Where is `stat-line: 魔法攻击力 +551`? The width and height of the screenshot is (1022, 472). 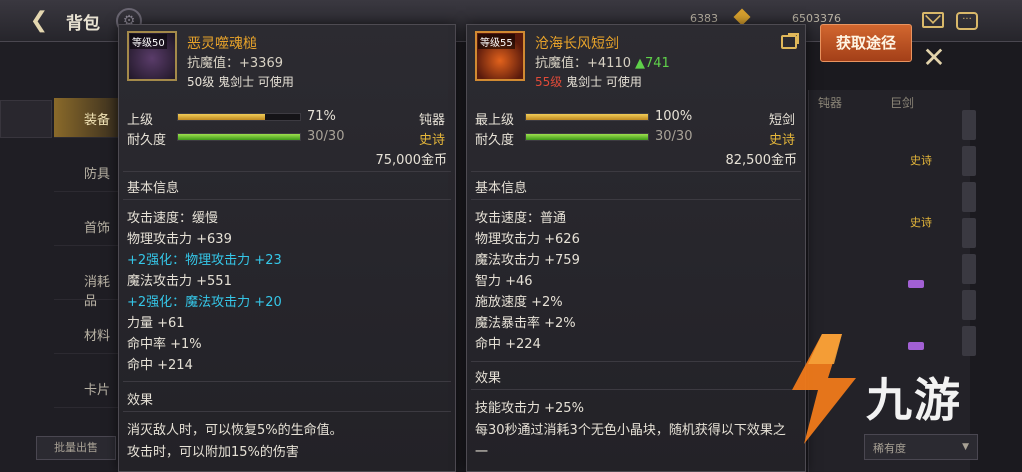 stat-line: 魔法攻击力 +551 is located at coordinates (179, 281).